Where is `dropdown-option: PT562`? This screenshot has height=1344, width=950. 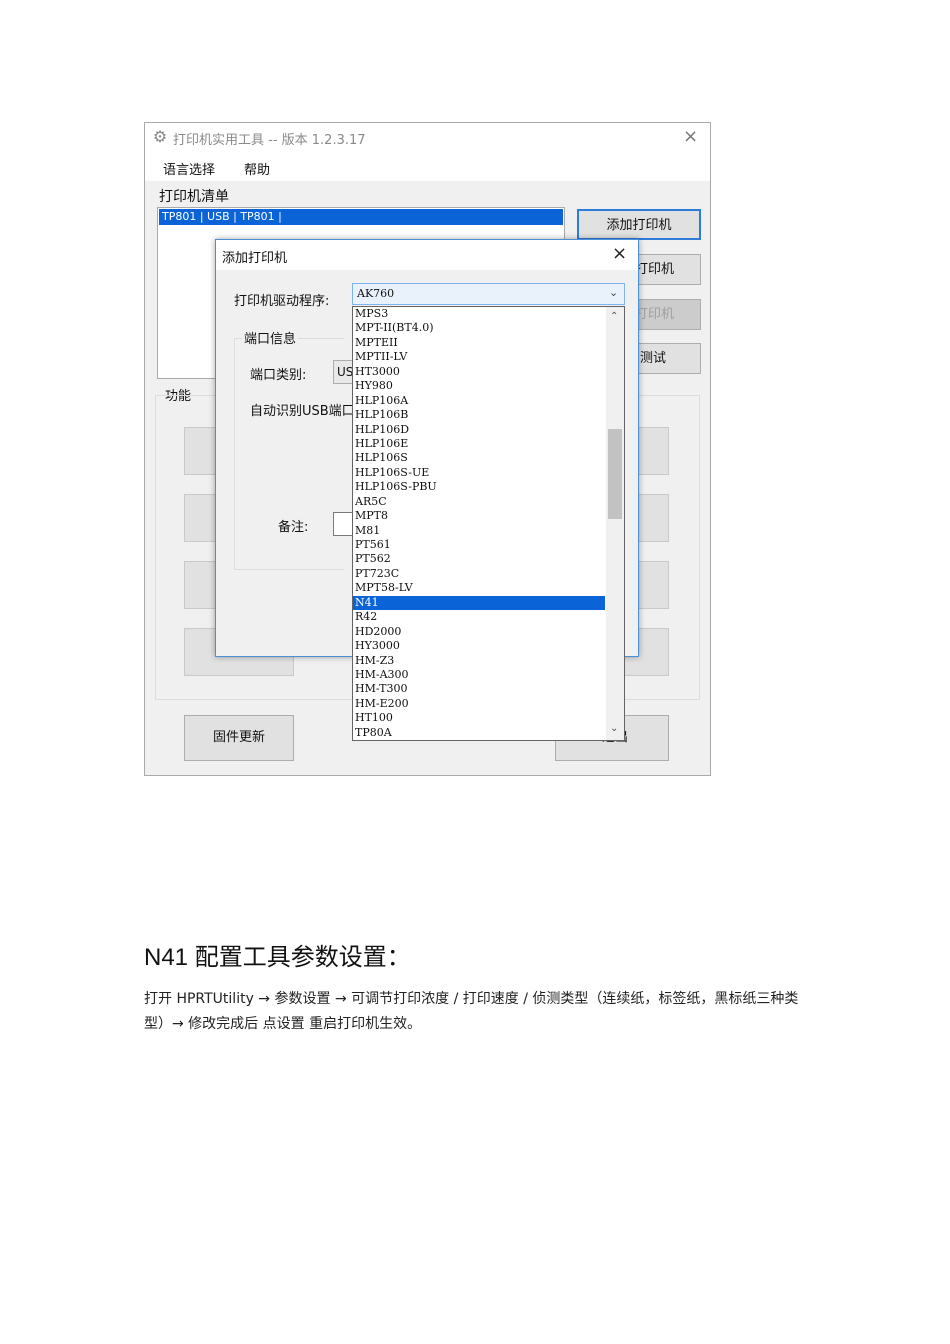 dropdown-option: PT562 is located at coordinates (479, 559).